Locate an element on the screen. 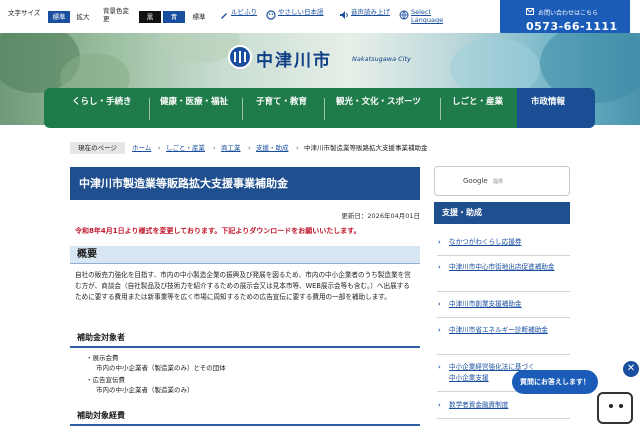  breadcrumb-home: ホーム is located at coordinates (141, 148).